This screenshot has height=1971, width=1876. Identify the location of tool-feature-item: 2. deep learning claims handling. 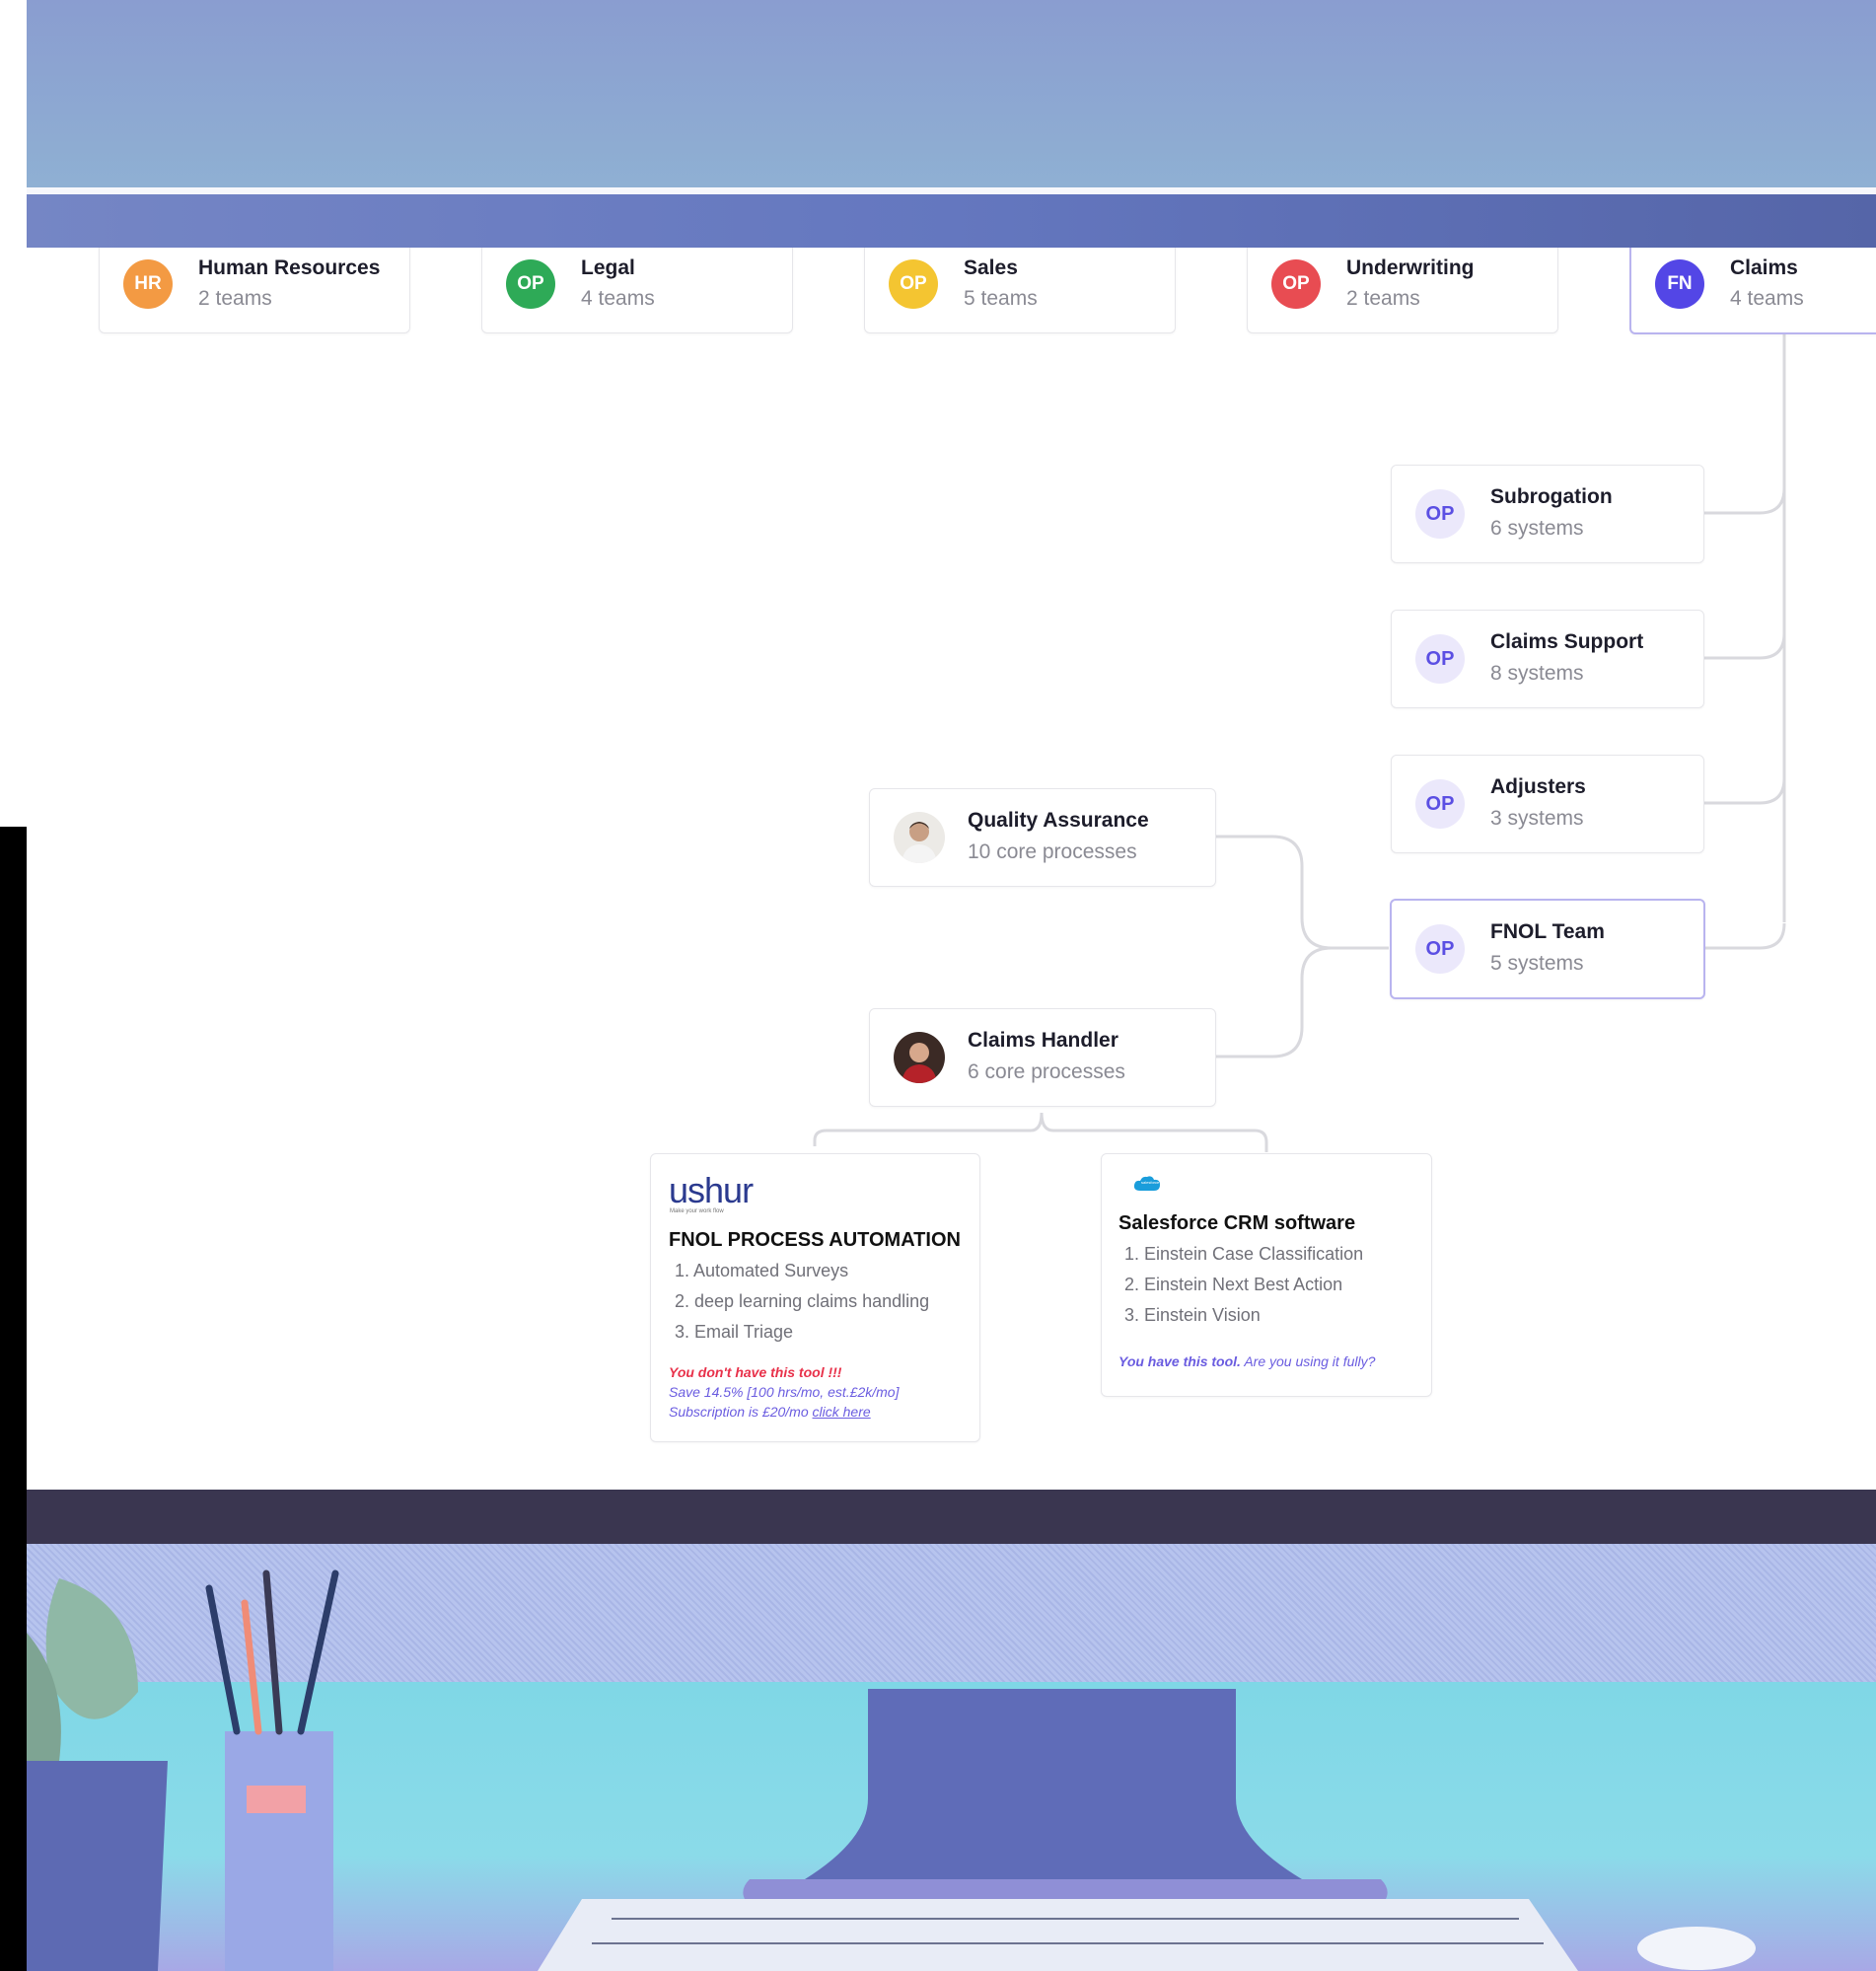
(802, 1301).